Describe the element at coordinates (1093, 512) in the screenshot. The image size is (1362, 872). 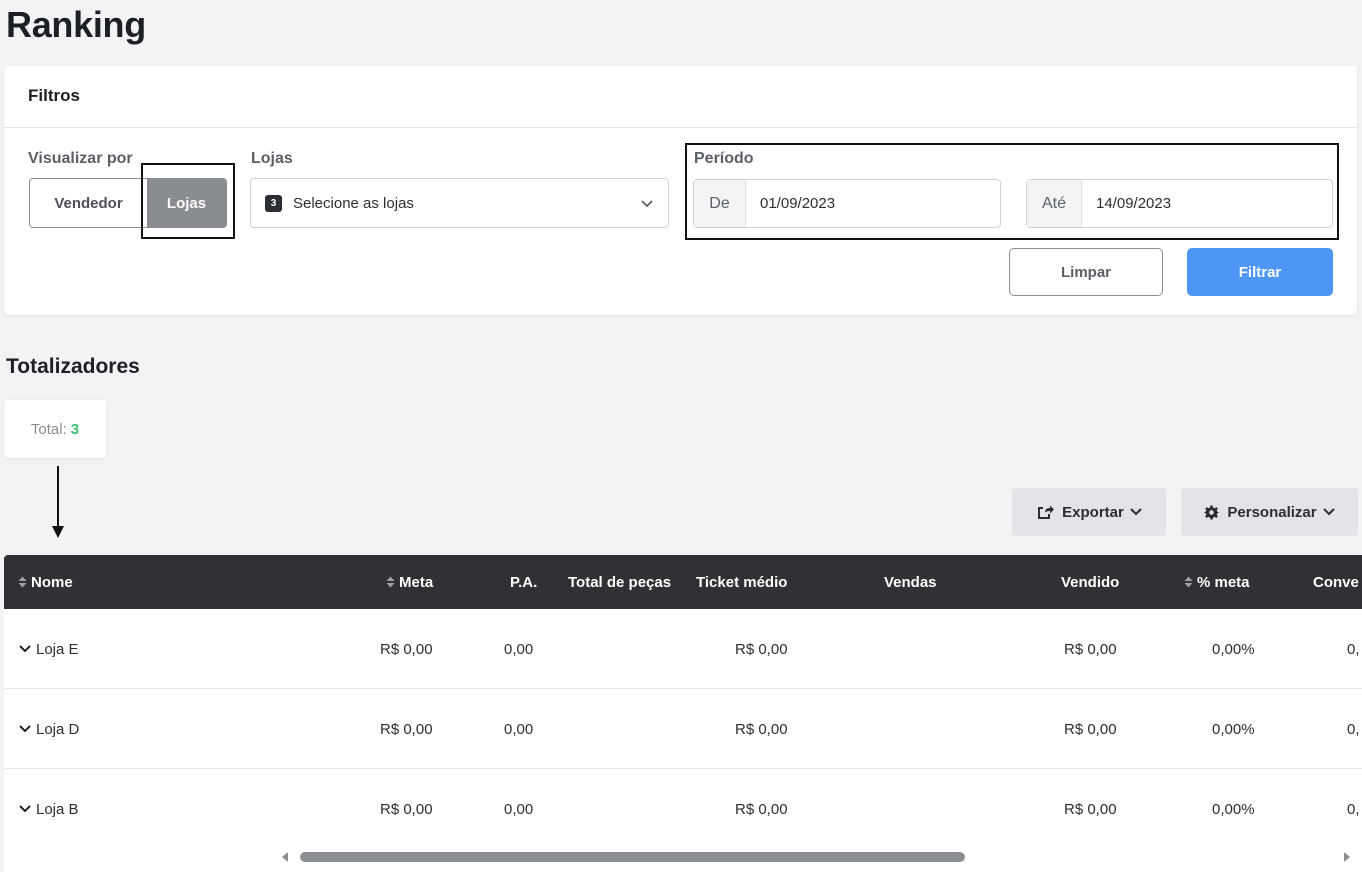
I see `export-label: Exportar` at that location.